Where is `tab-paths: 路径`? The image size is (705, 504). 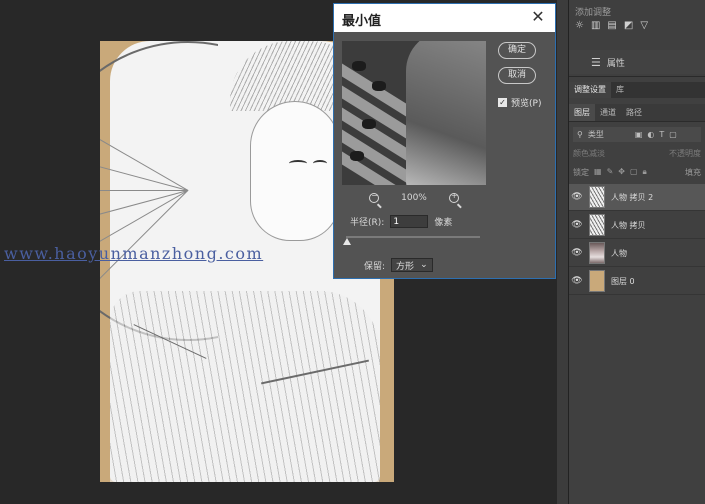
tab-paths: 路径 is located at coordinates (634, 112).